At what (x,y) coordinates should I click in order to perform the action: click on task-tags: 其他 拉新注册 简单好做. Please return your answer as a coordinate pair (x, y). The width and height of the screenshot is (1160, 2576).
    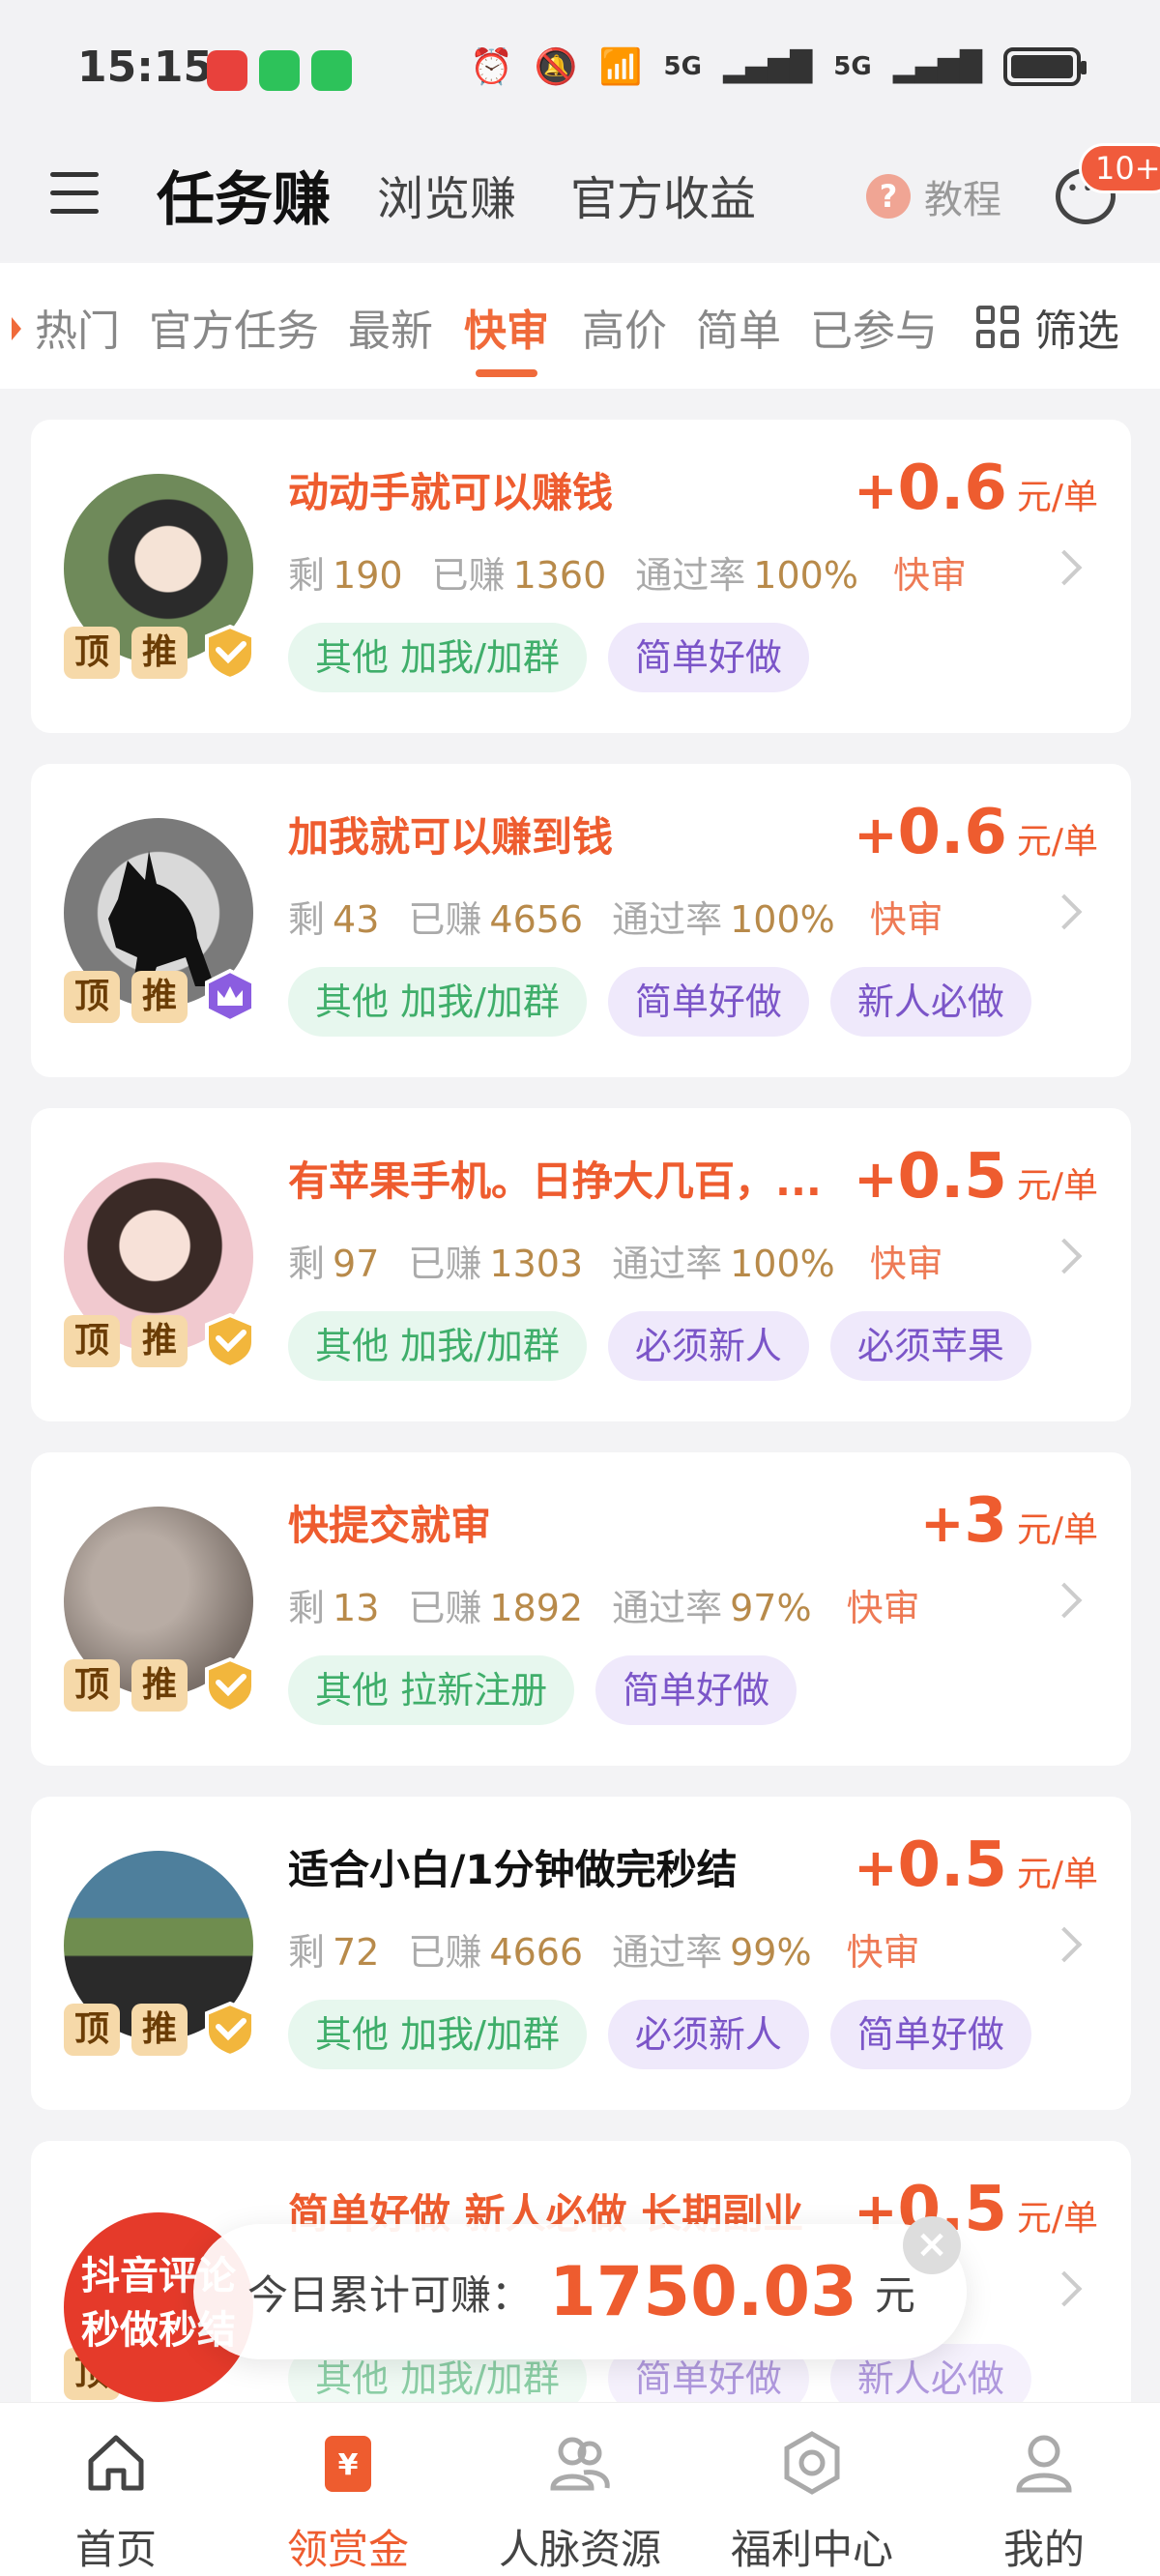
    Looking at the image, I should click on (543, 1690).